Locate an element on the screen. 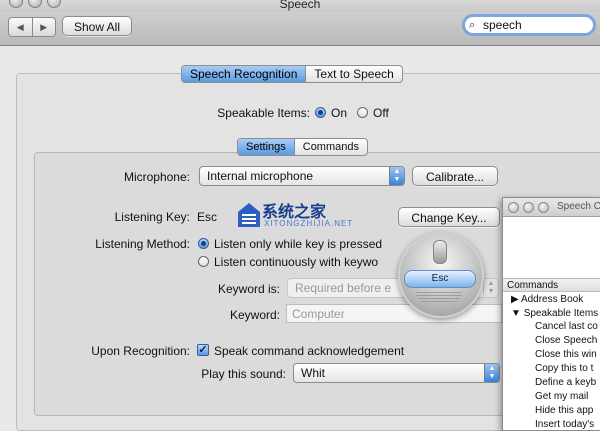  sub-tabs: Settings Commands is located at coordinates (302, 147).